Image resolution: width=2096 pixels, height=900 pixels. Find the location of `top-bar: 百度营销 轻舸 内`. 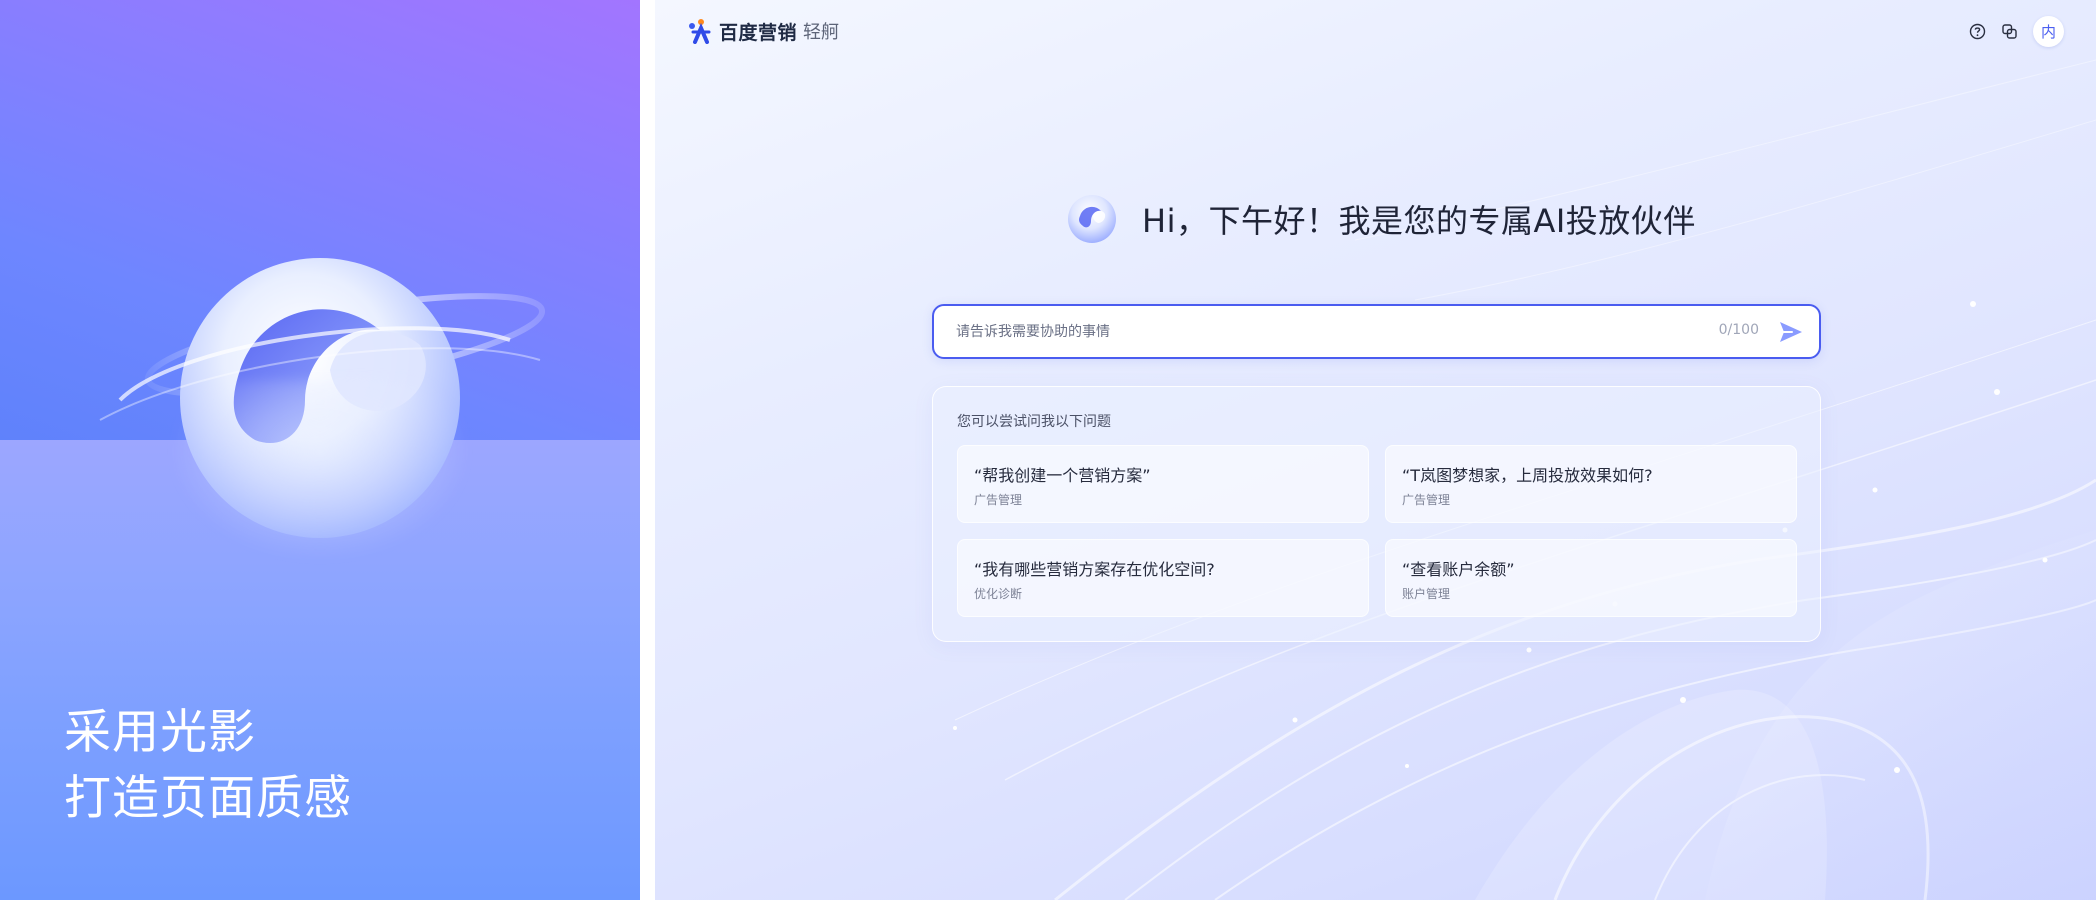

top-bar: 百度营销 轻舸 内 is located at coordinates (1375, 32).